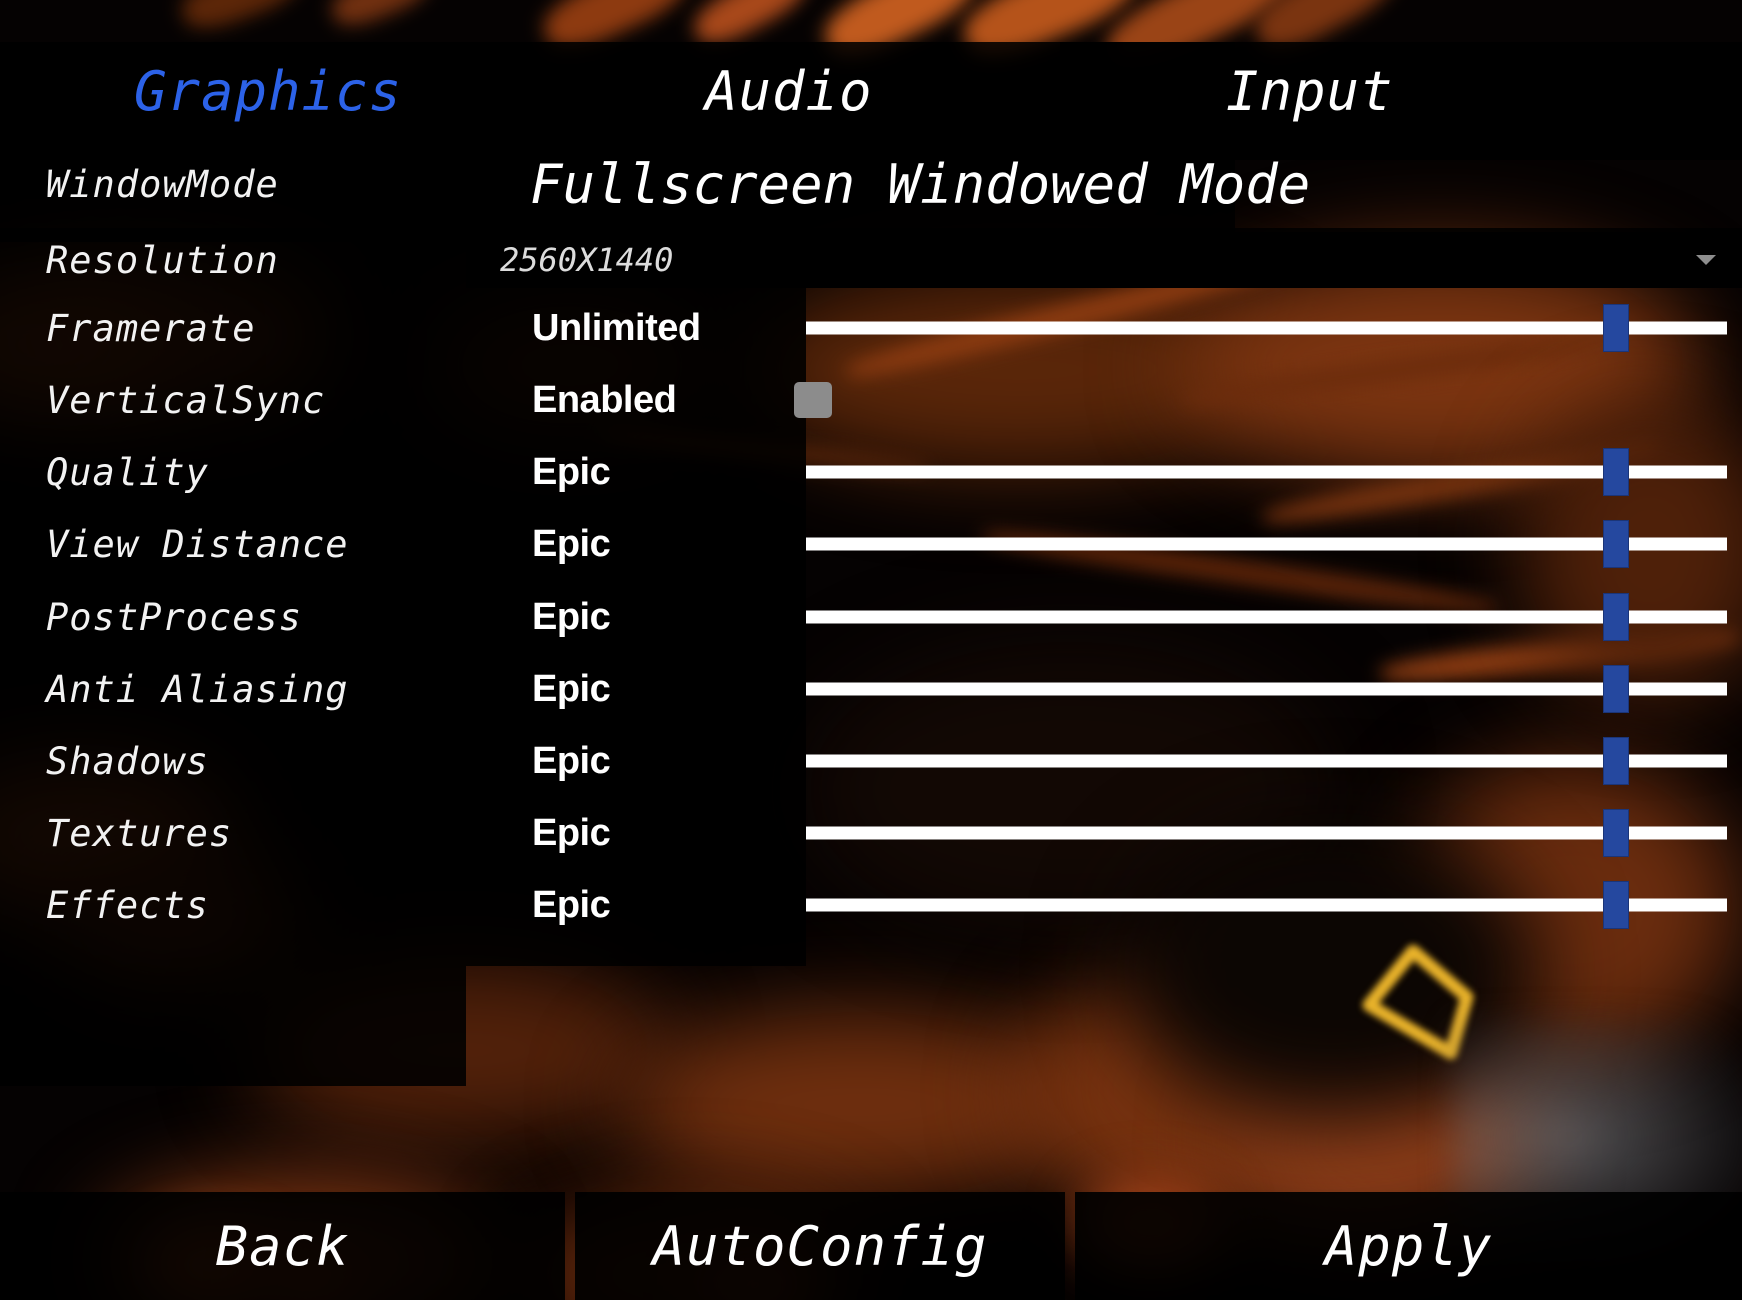 This screenshot has height=1300, width=1742. What do you see at coordinates (197, 544) in the screenshot?
I see `setting-label-view-distance: View Distance` at bounding box center [197, 544].